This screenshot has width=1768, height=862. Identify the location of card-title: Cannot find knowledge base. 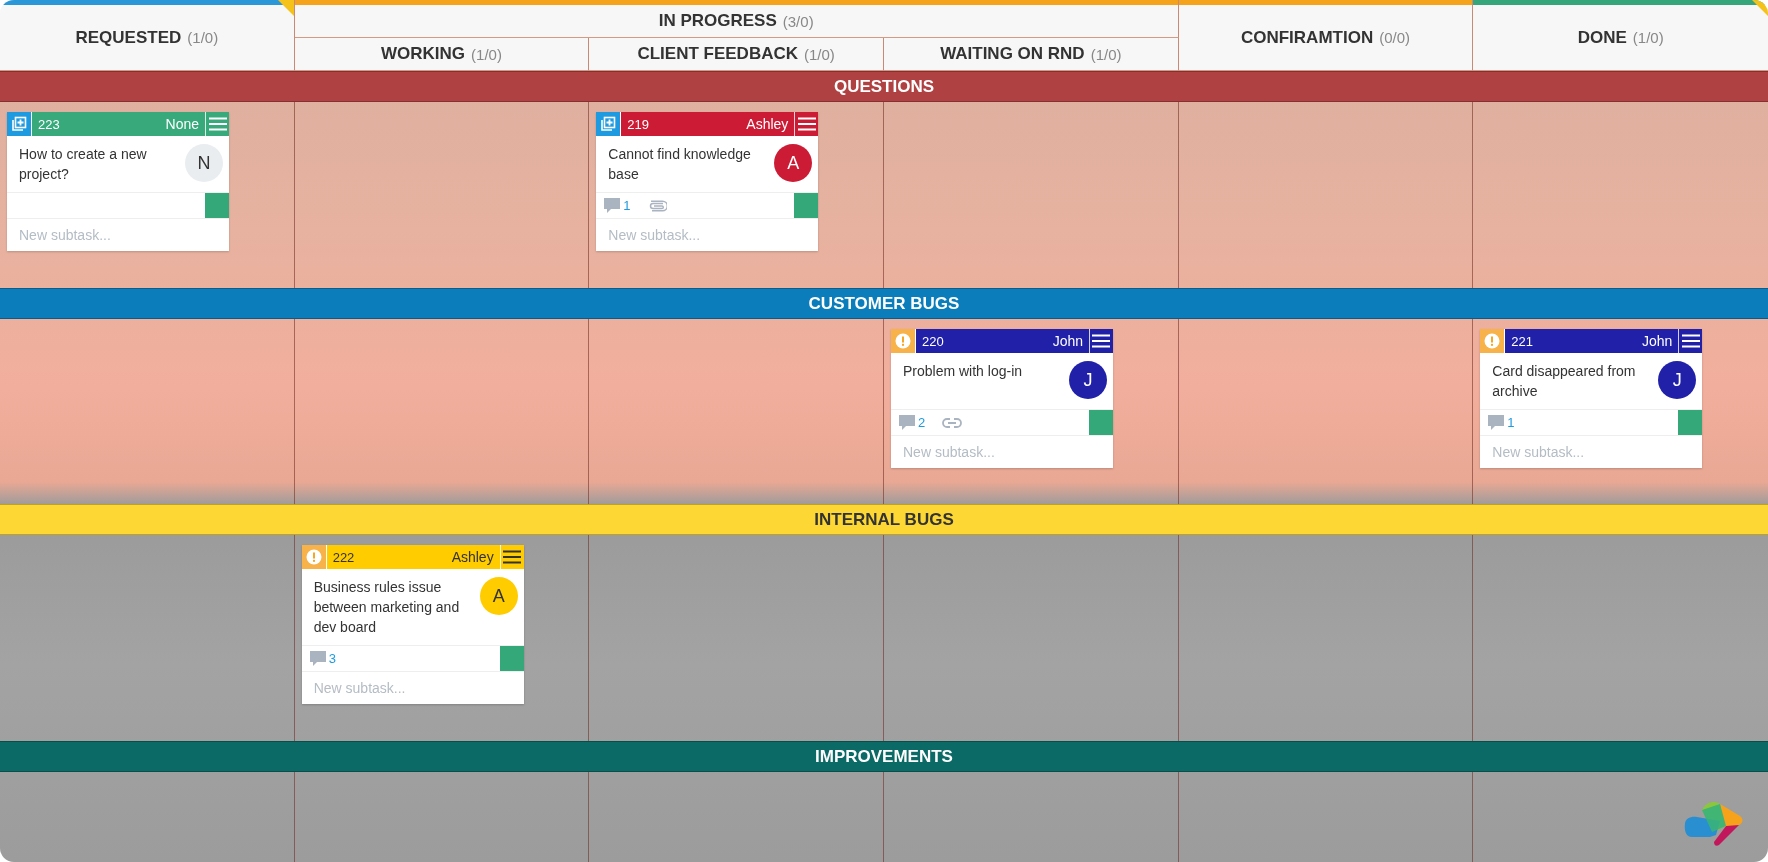
(680, 164).